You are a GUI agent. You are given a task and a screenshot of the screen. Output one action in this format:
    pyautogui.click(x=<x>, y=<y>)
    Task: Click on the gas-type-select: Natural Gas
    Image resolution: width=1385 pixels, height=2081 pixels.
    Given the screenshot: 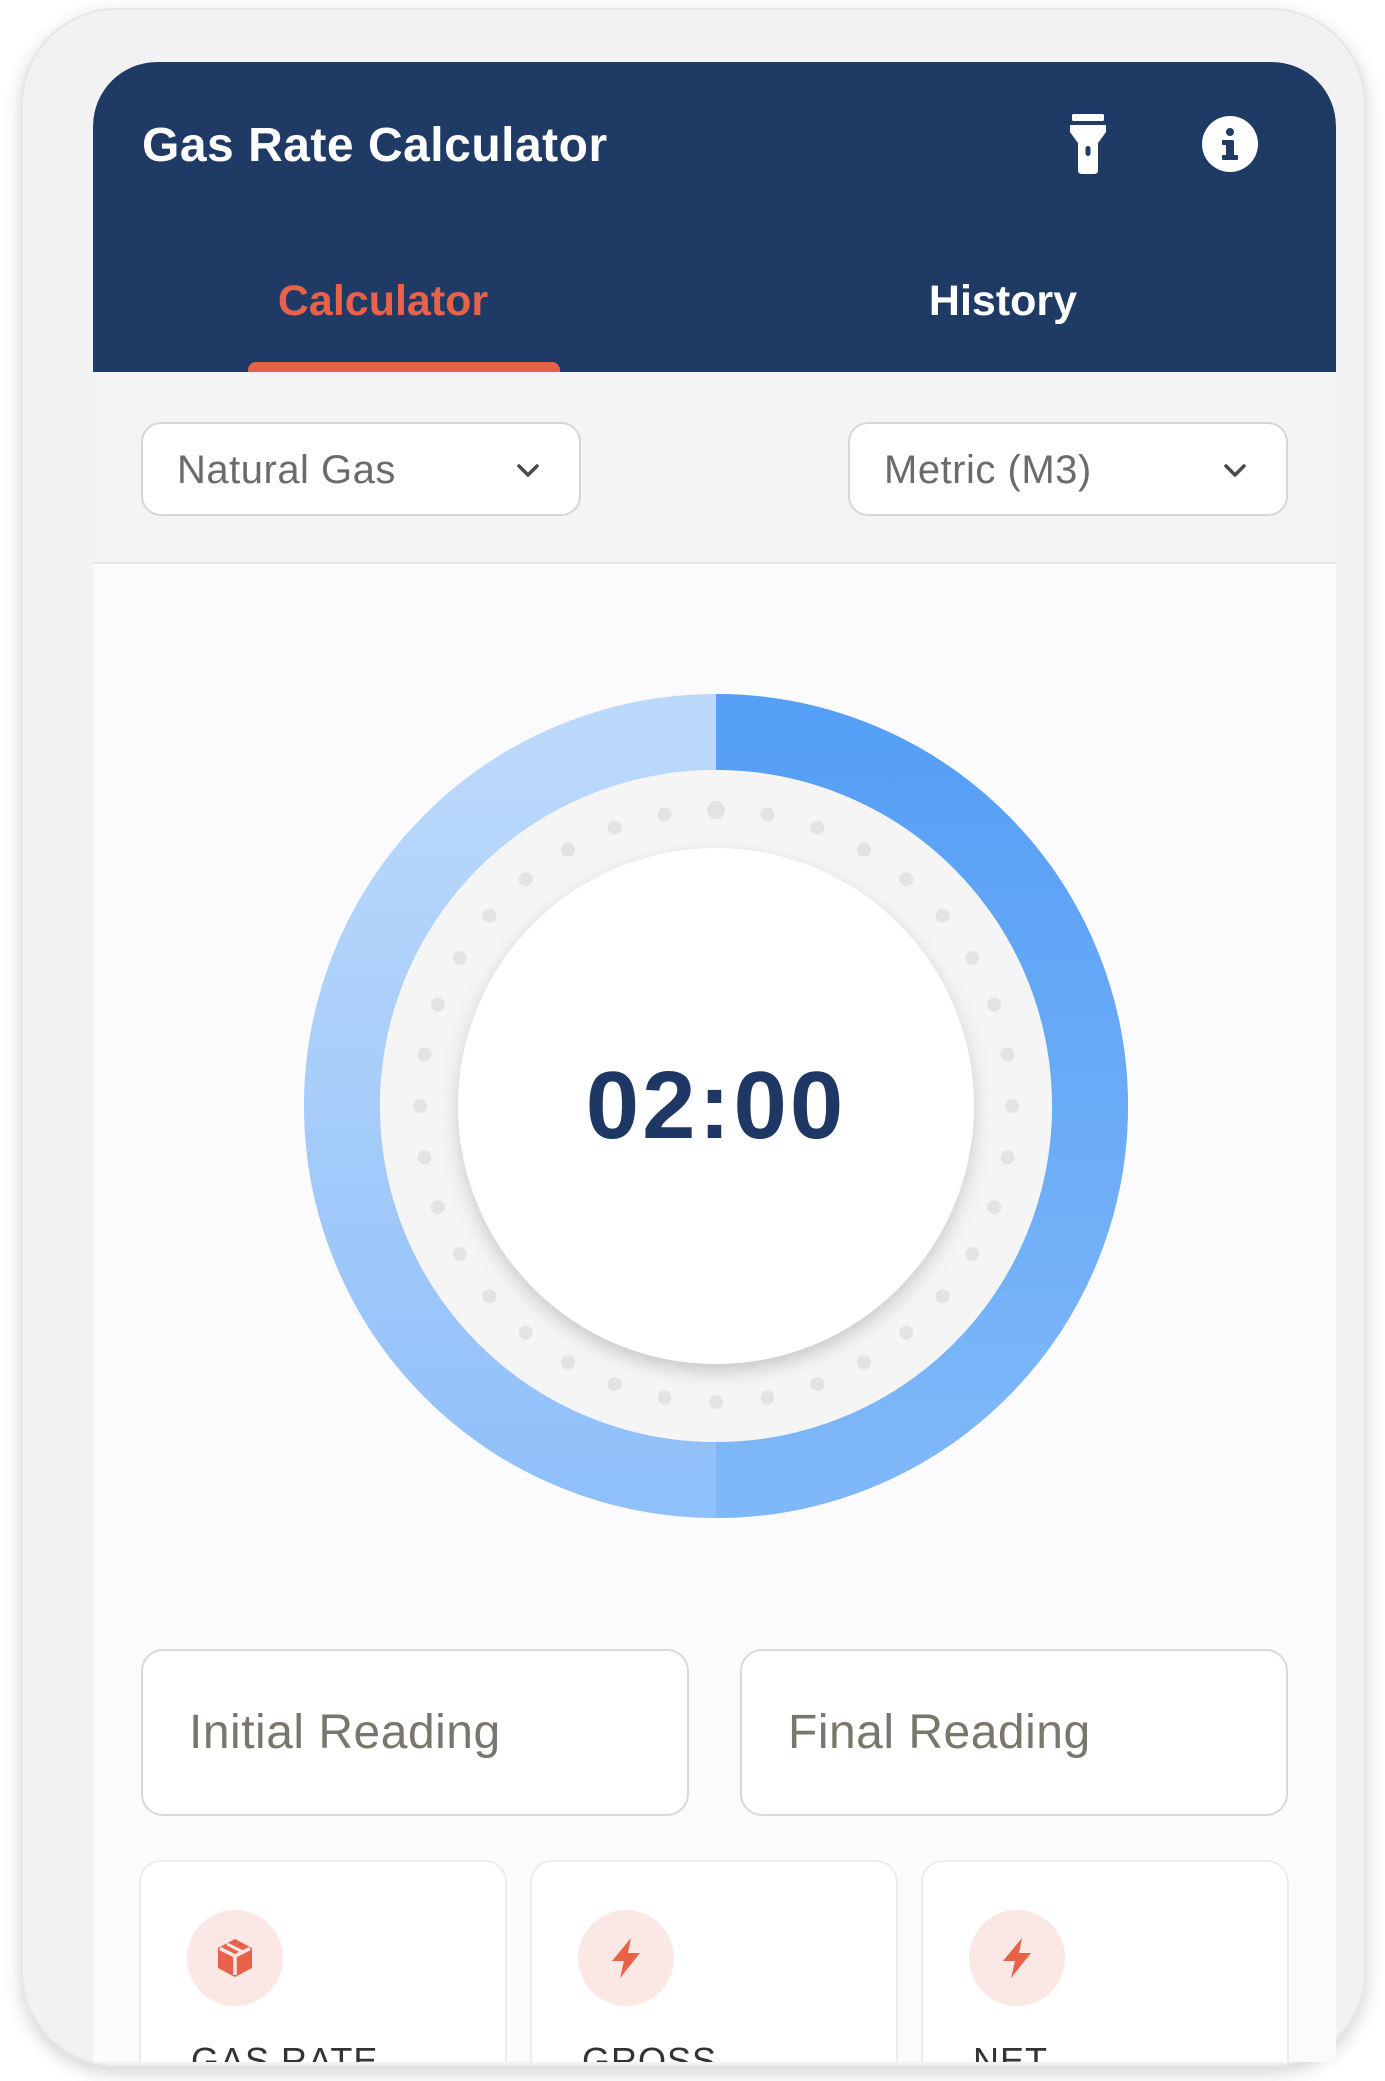 What is the action you would take?
    pyautogui.click(x=361, y=469)
    